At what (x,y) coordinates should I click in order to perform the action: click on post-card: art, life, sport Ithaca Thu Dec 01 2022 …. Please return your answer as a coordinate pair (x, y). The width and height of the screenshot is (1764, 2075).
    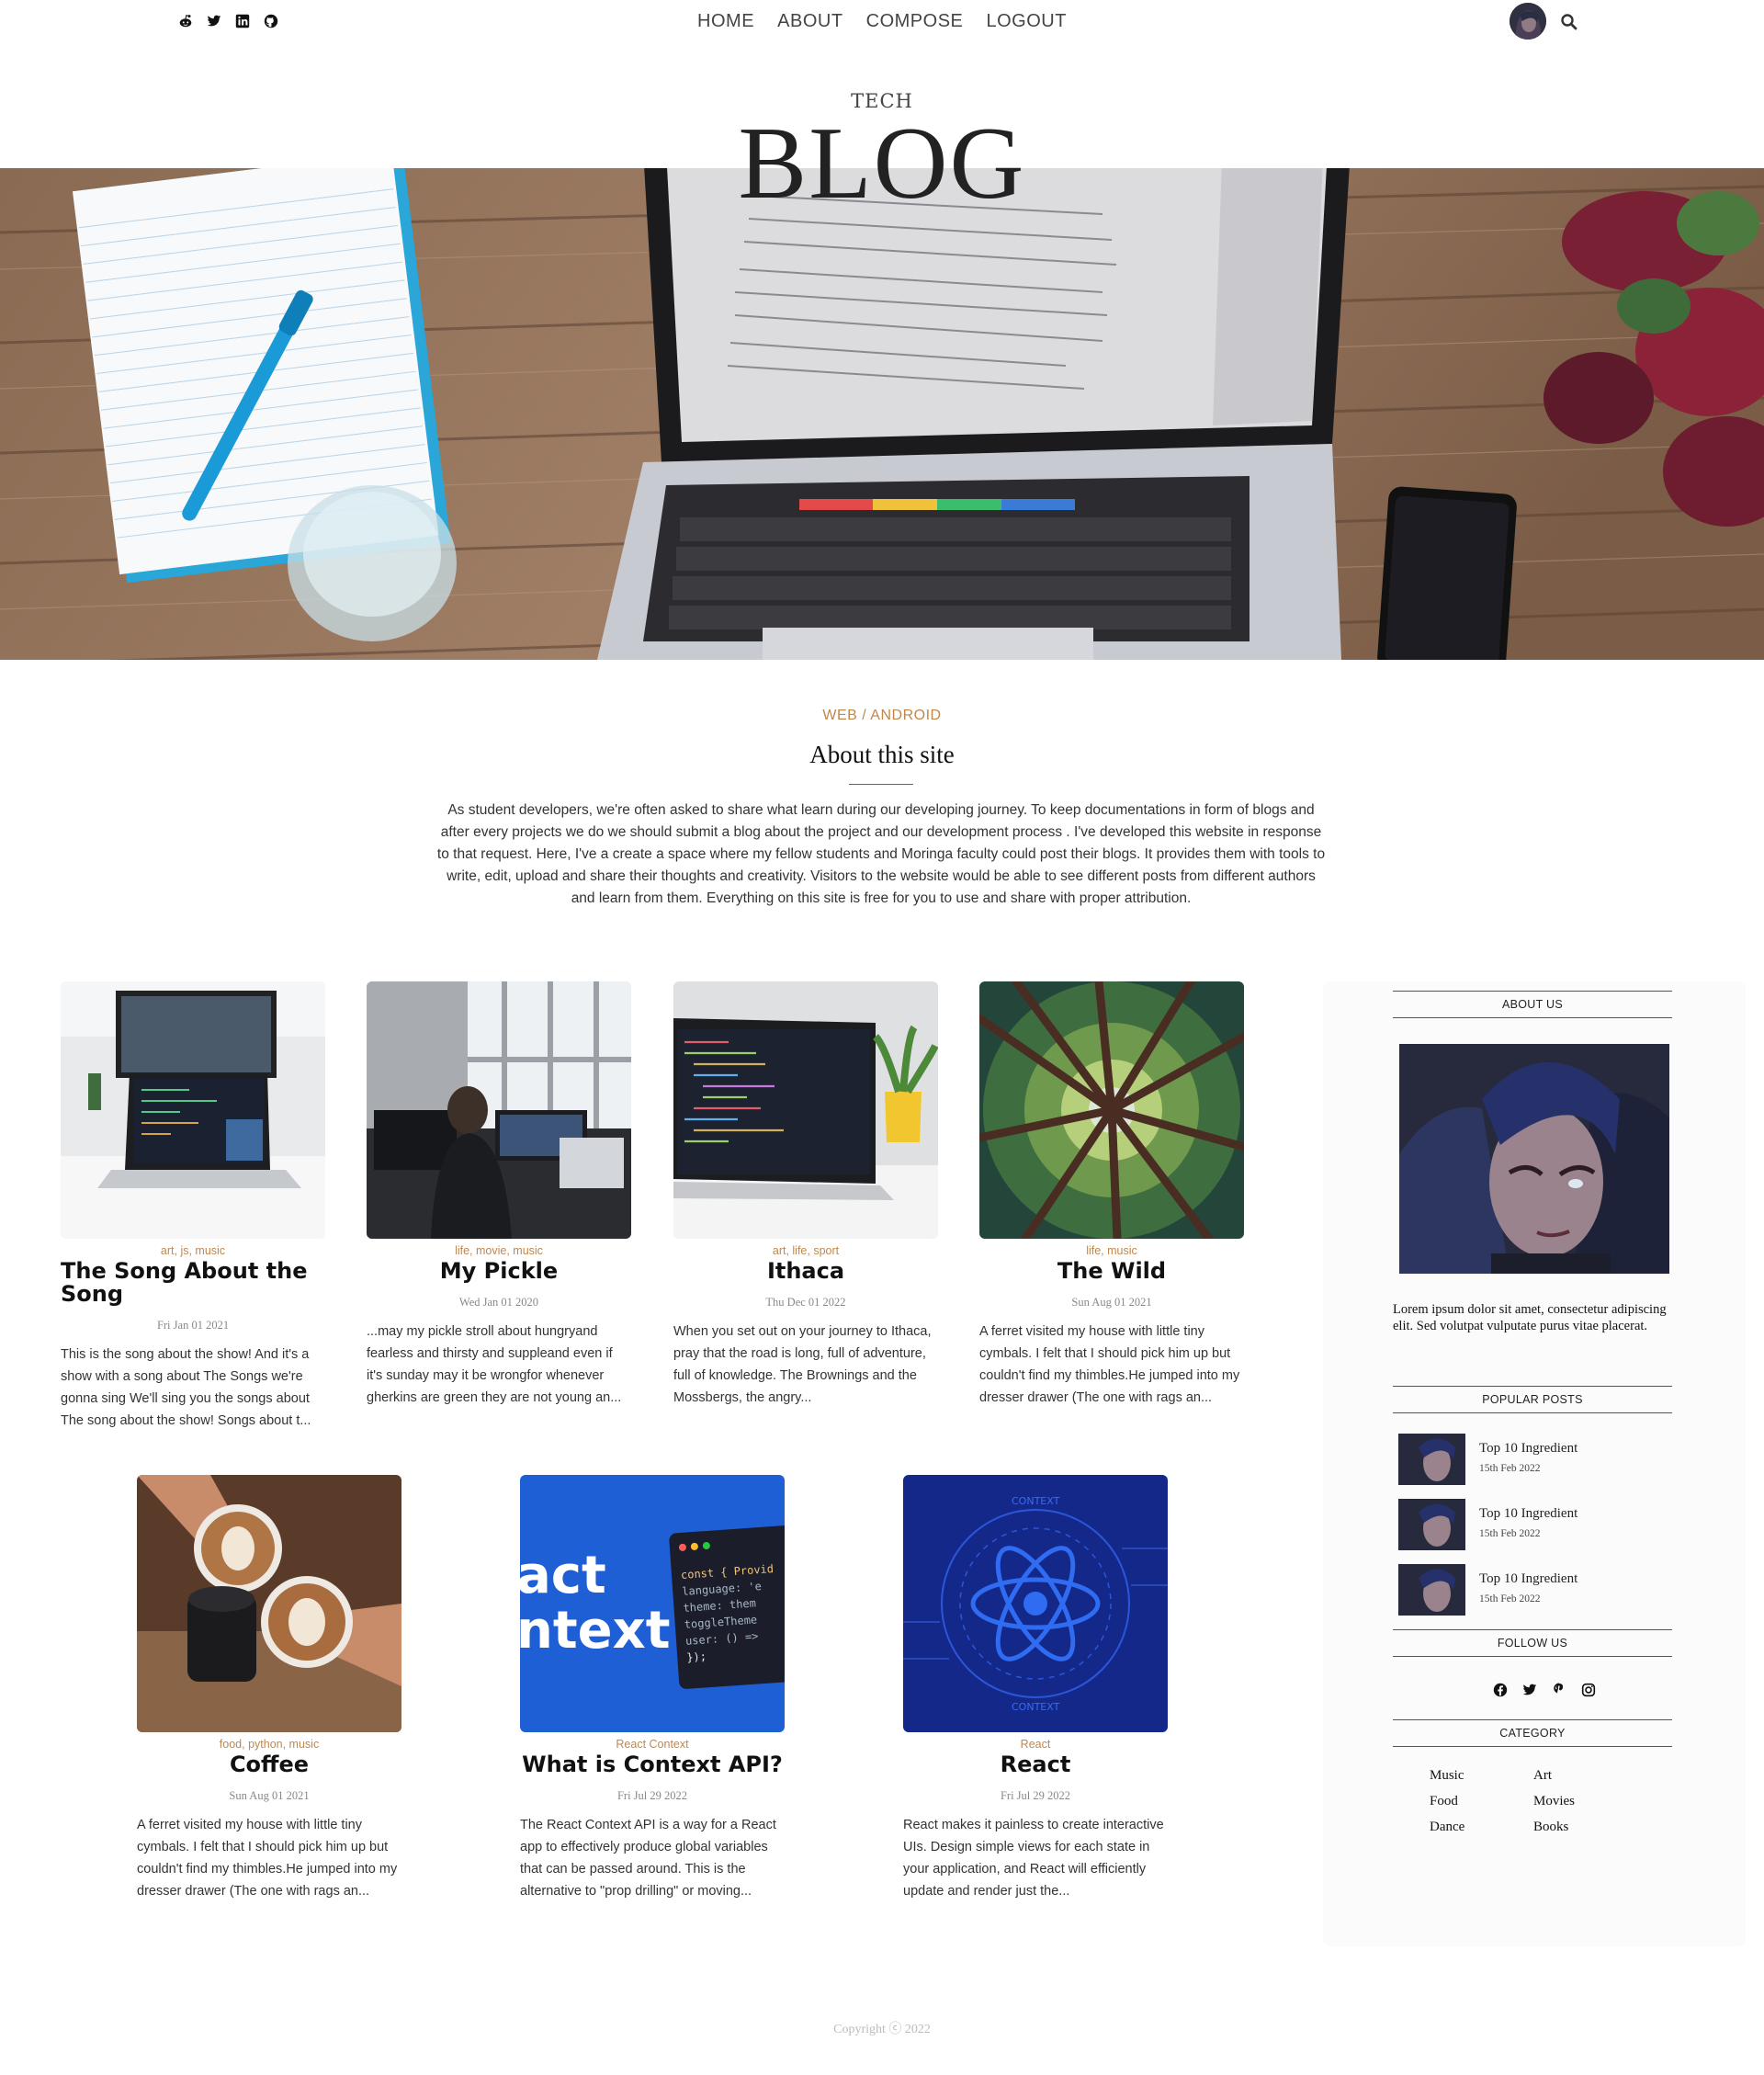
    Looking at the image, I should click on (805, 1195).